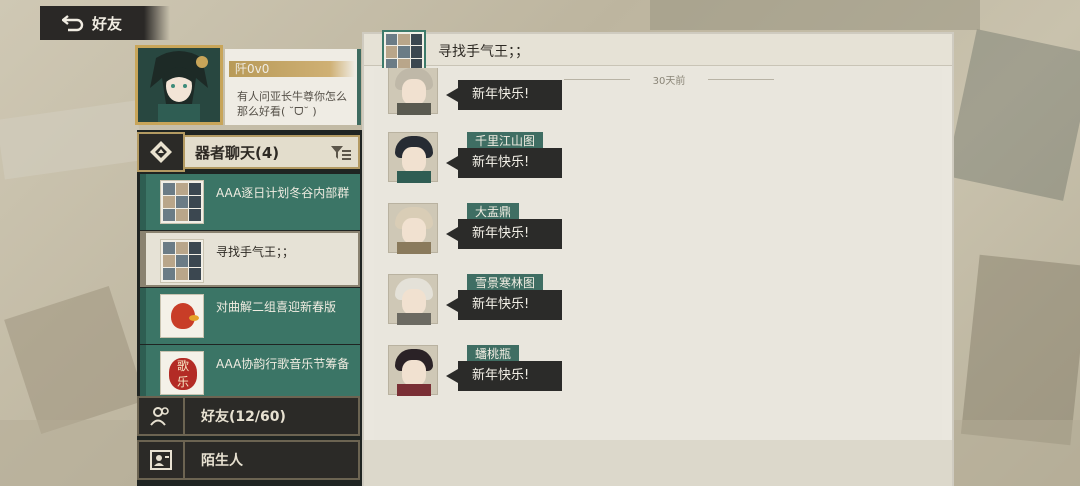 The image size is (1080, 486). I want to click on friends-nav-button: 好友(12/60), so click(248, 416).